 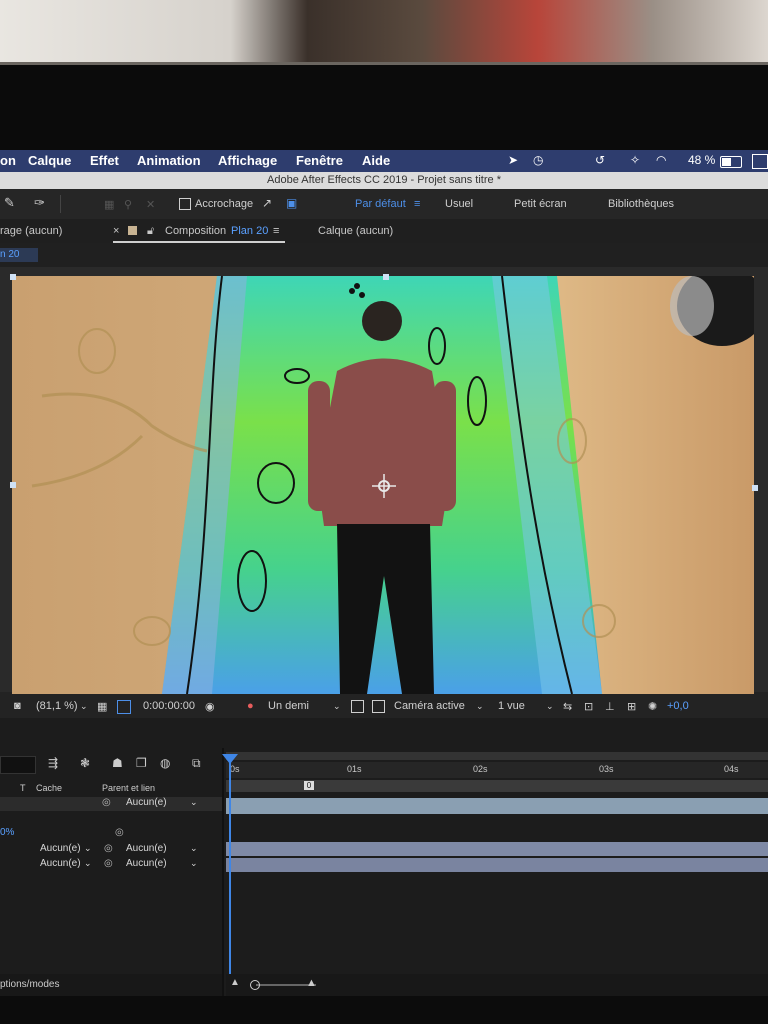 What do you see at coordinates (588, 706) in the screenshot?
I see `fast-preview-icon: ⊡` at bounding box center [588, 706].